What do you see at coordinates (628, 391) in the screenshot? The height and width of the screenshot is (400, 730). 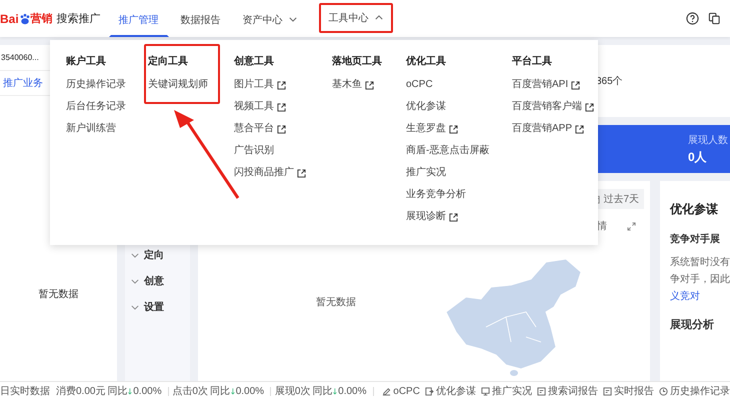 I see `shortcut-link: 实时报告` at bounding box center [628, 391].